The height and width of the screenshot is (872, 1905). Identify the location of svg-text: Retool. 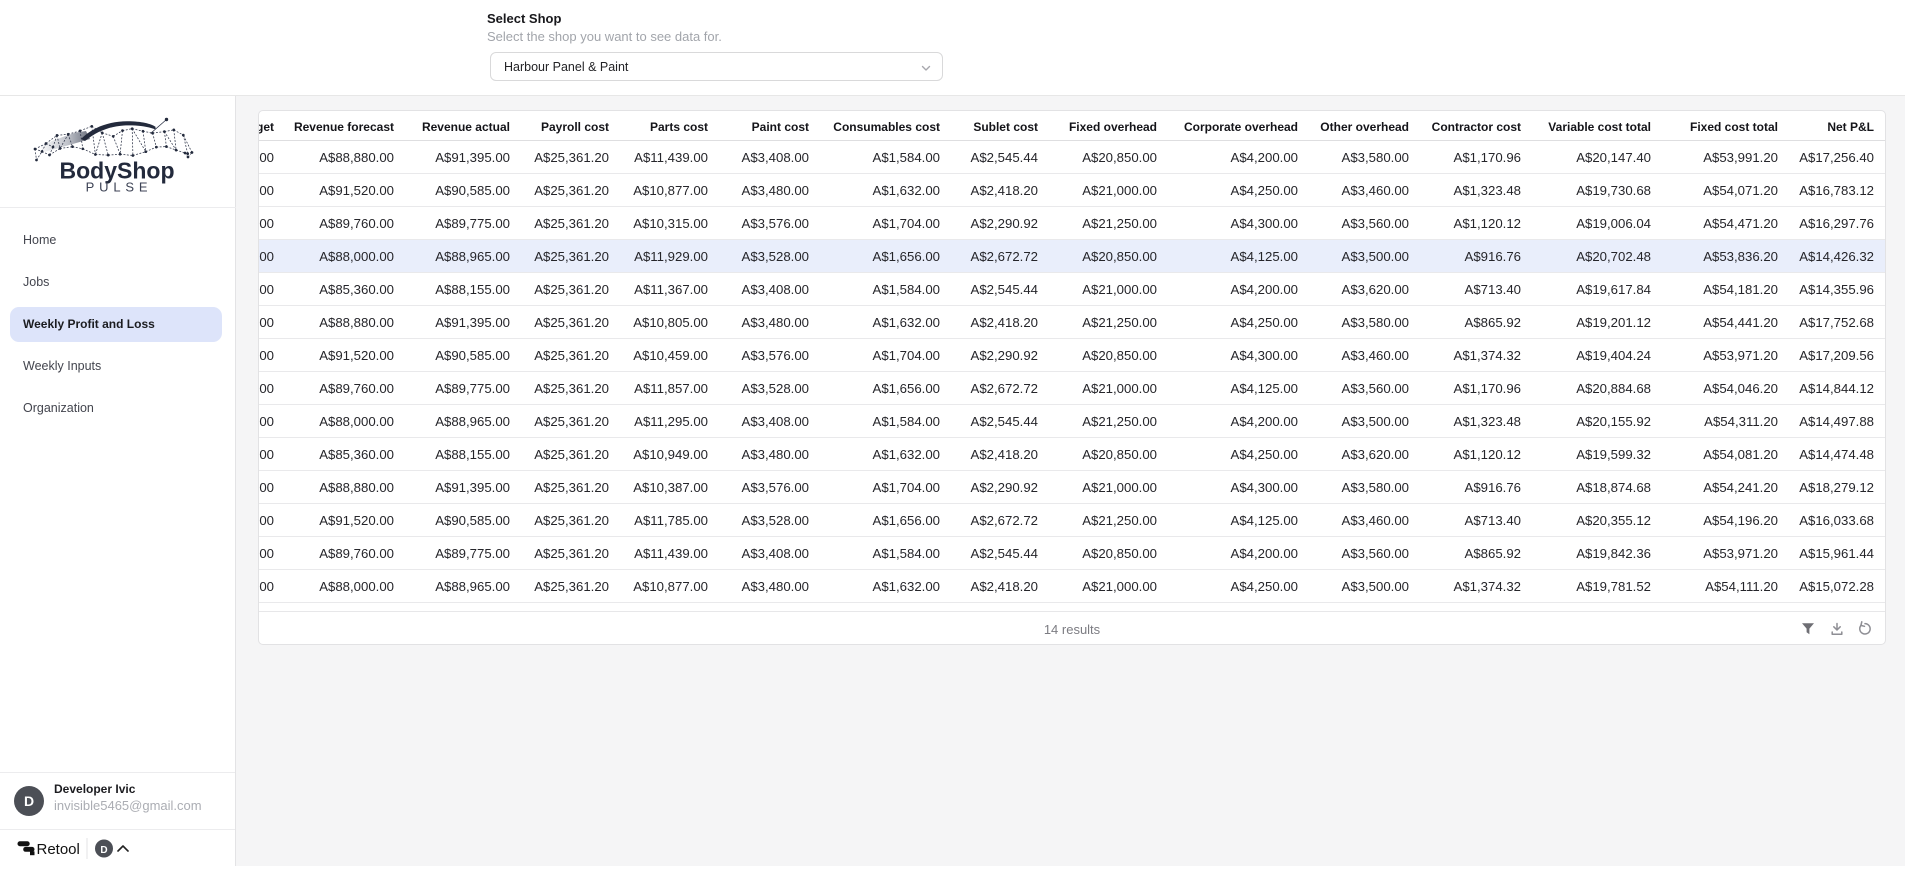
(58, 849).